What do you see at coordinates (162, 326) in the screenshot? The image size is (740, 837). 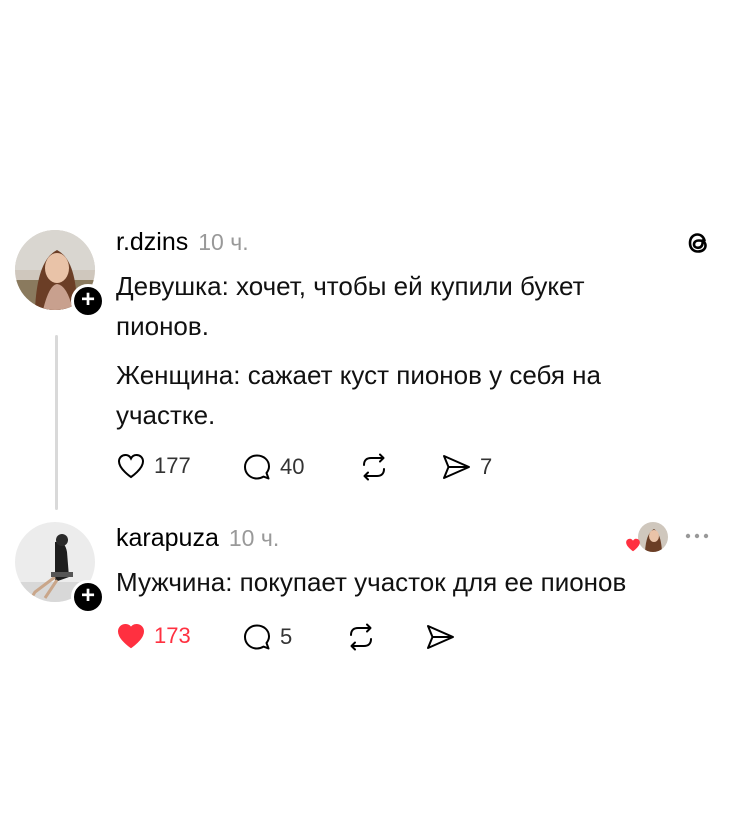 I see `post-text-line: пионов.` at bounding box center [162, 326].